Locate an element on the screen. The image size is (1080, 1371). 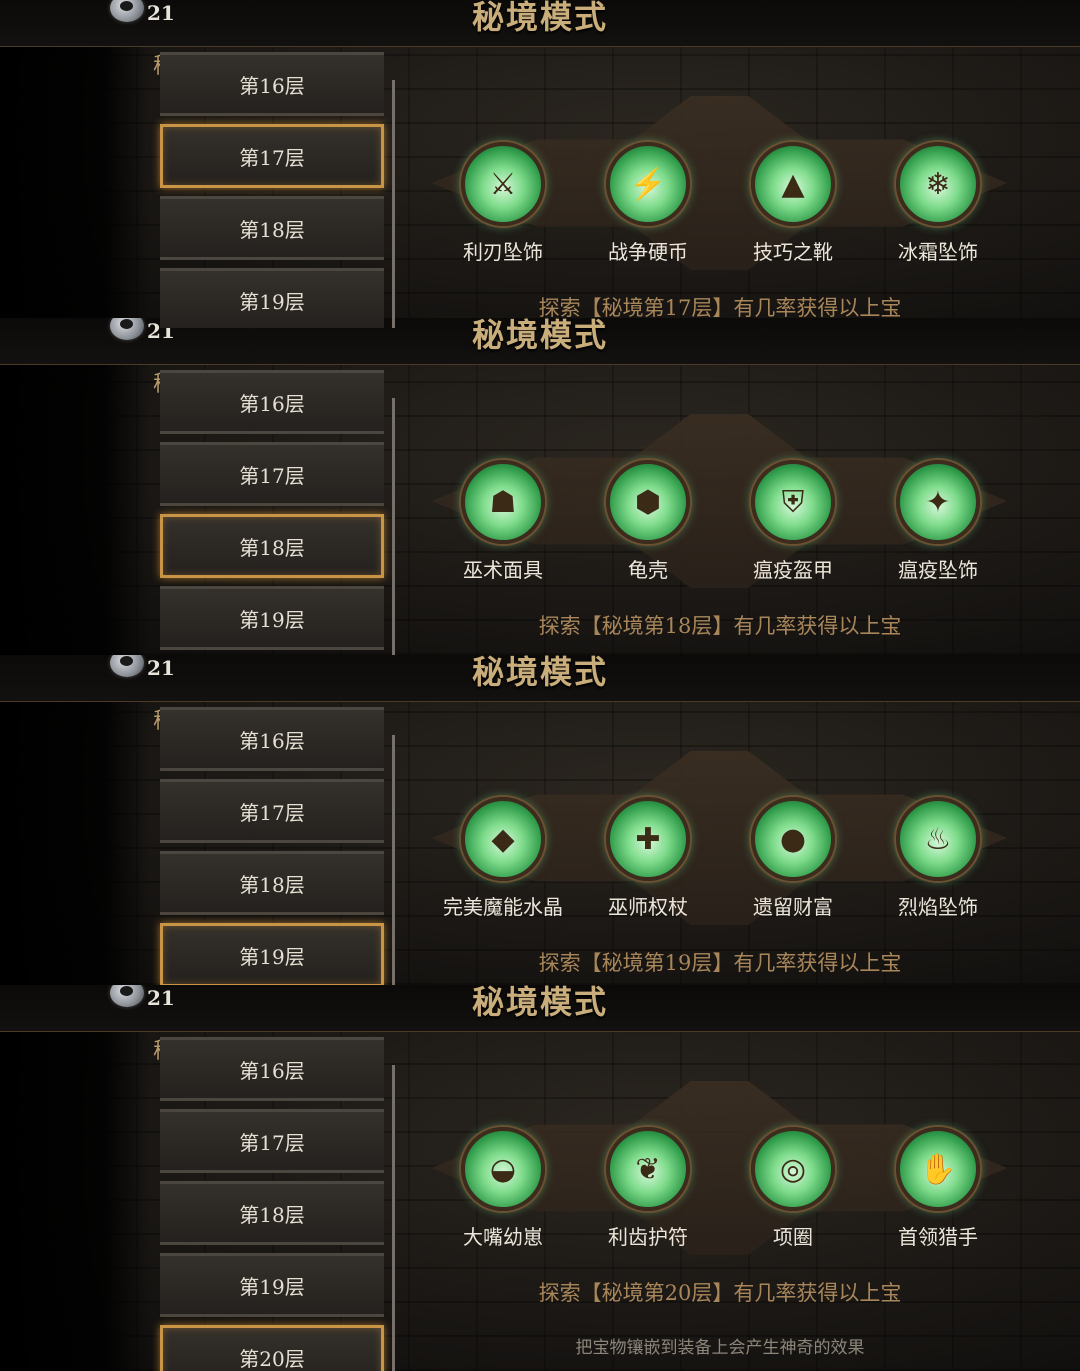
treasure-name: 瘟疫盔甲 is located at coordinates (793, 570).